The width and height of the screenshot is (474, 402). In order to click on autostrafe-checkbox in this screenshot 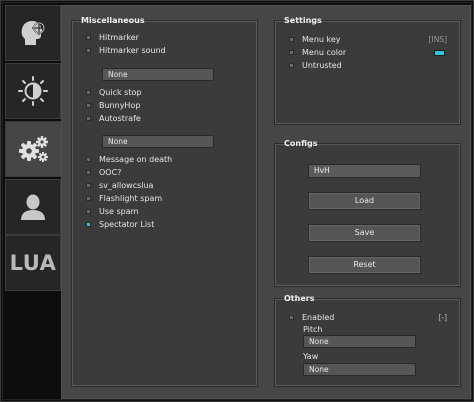, I will do `click(88, 118)`.